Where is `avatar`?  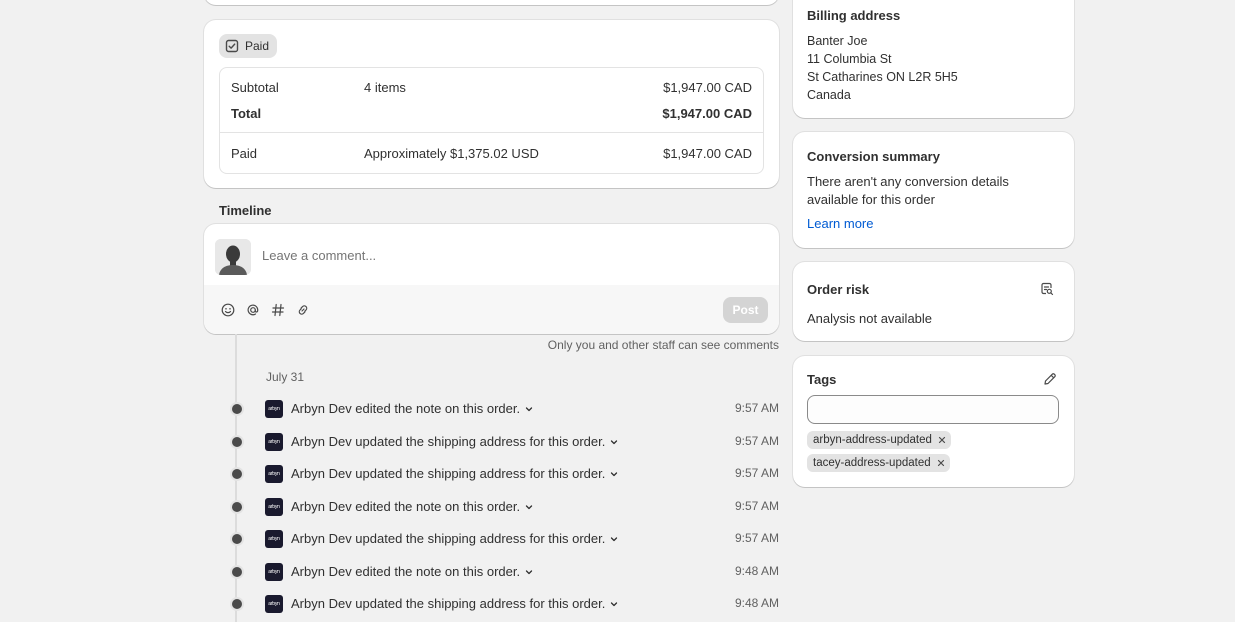 avatar is located at coordinates (233, 257).